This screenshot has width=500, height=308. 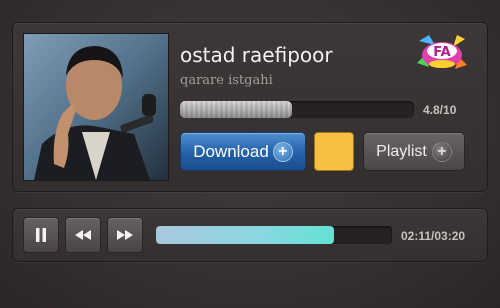 What do you see at coordinates (231, 151) in the screenshot?
I see `download-label: Download` at bounding box center [231, 151].